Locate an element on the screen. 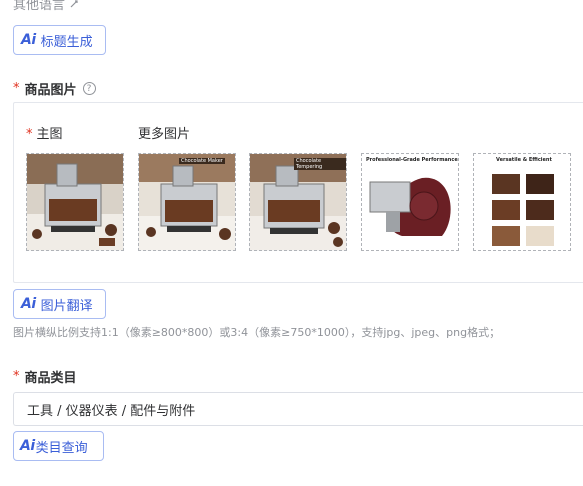 Image resolution: width=583 pixels, height=486 pixels. main-image-label: * 主图 is located at coordinates (44, 132).